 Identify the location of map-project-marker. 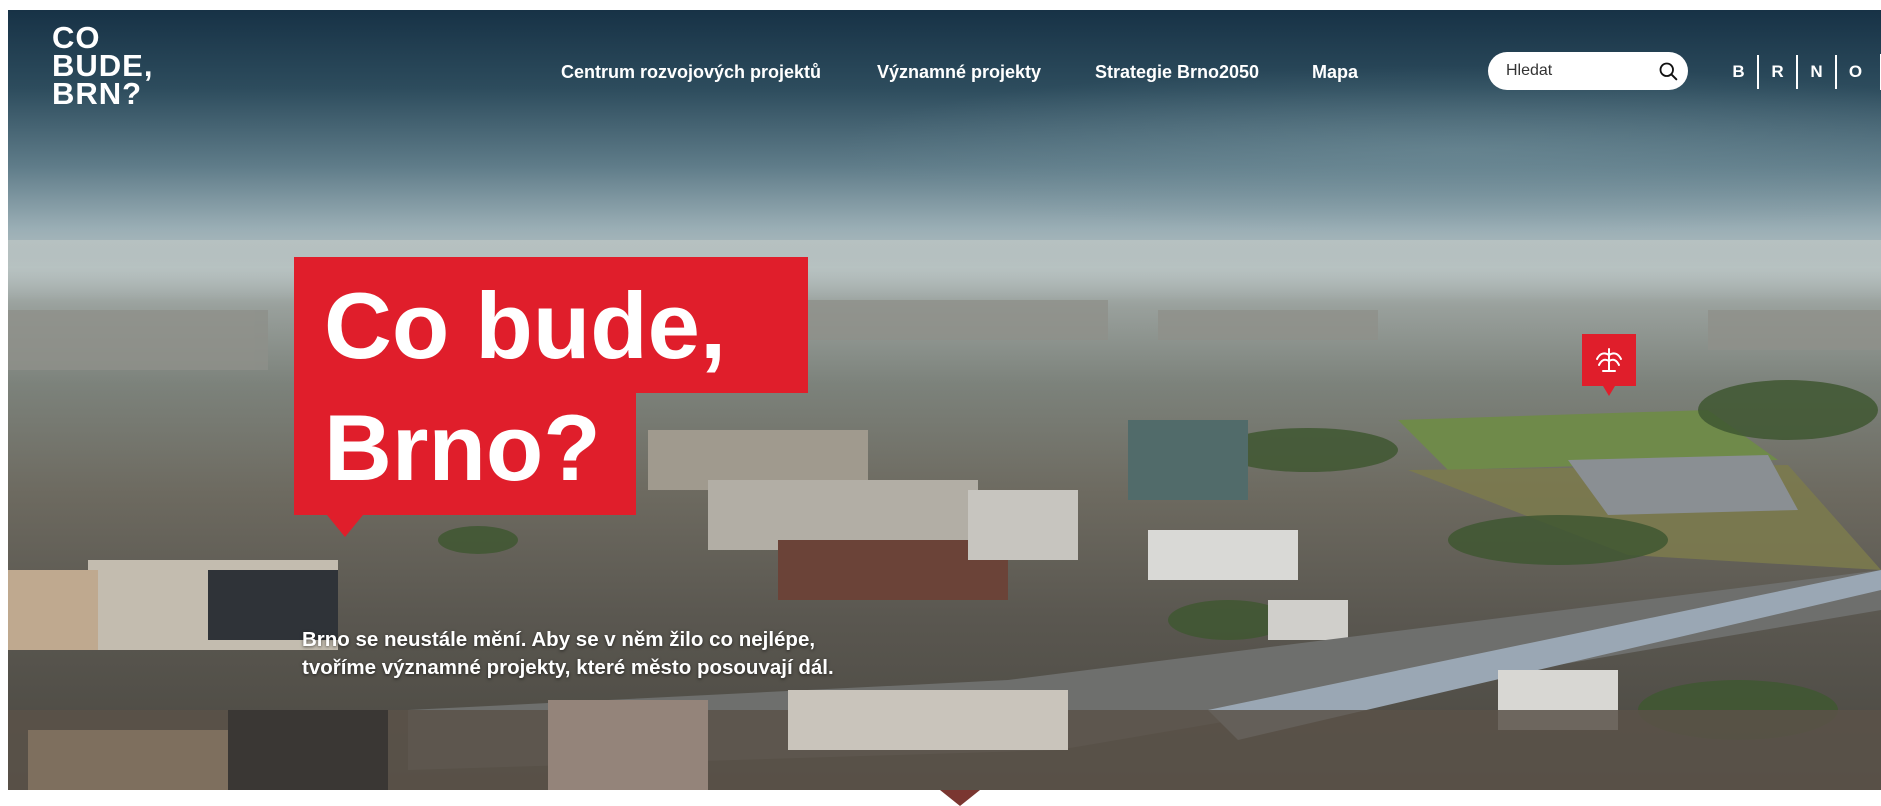
(1609, 365).